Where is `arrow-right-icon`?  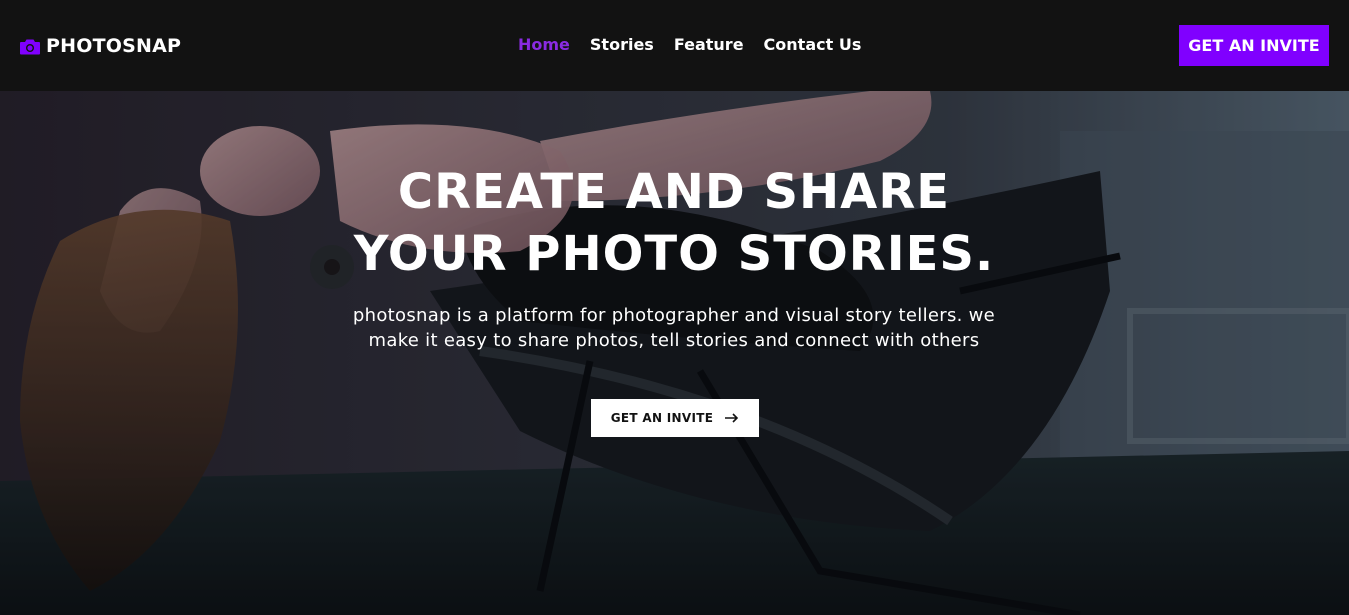
arrow-right-icon is located at coordinates (732, 418).